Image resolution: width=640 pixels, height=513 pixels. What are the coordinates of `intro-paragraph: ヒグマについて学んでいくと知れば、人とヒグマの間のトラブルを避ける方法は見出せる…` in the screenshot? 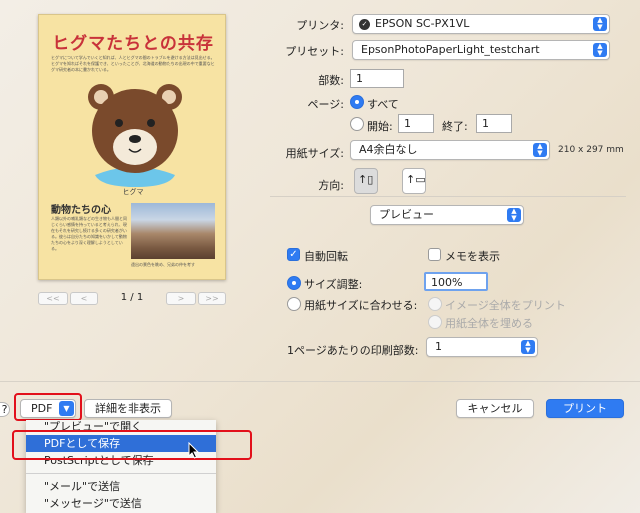 It's located at (133, 63).